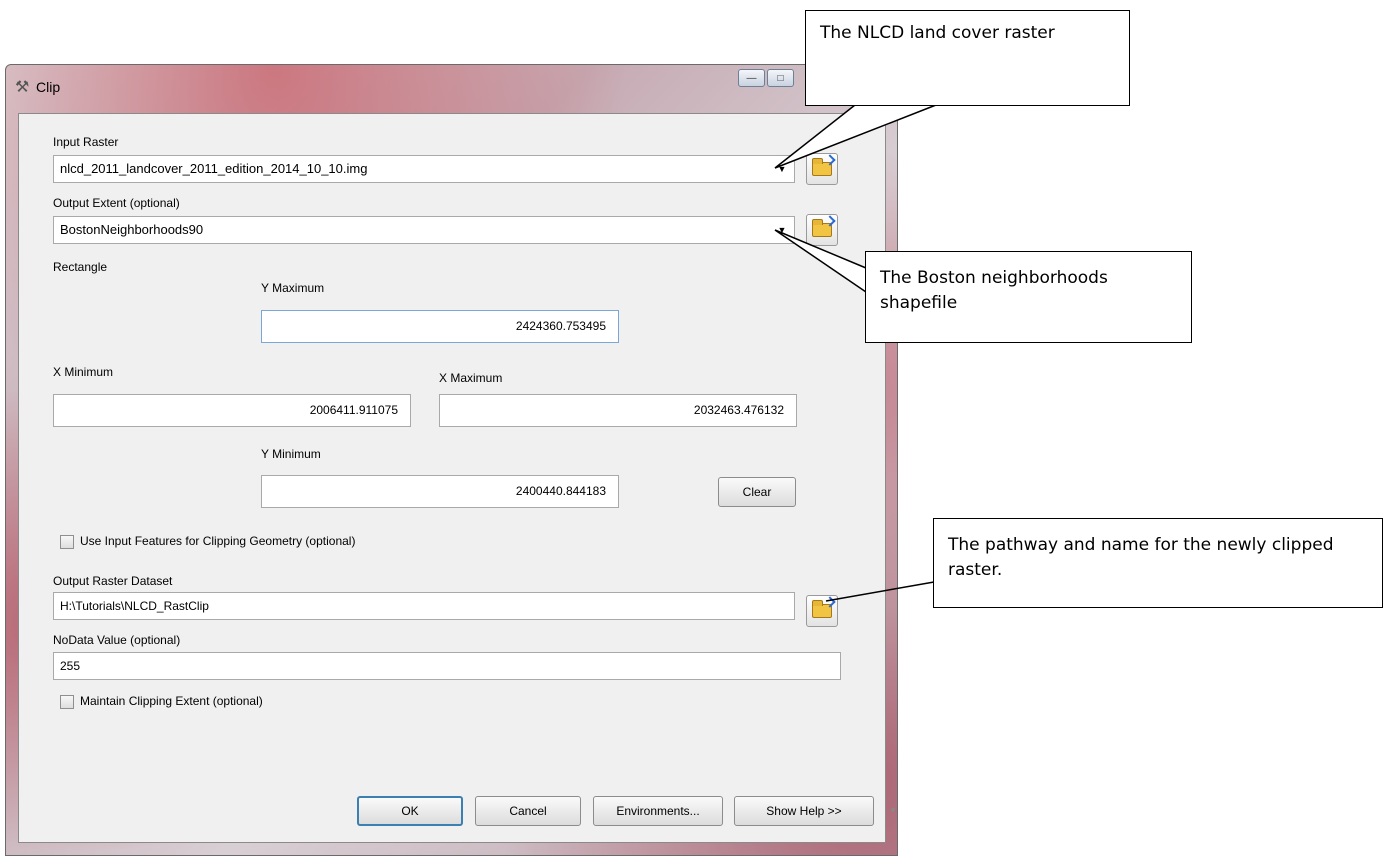  What do you see at coordinates (757, 492) in the screenshot?
I see `clear-button: Clear` at bounding box center [757, 492].